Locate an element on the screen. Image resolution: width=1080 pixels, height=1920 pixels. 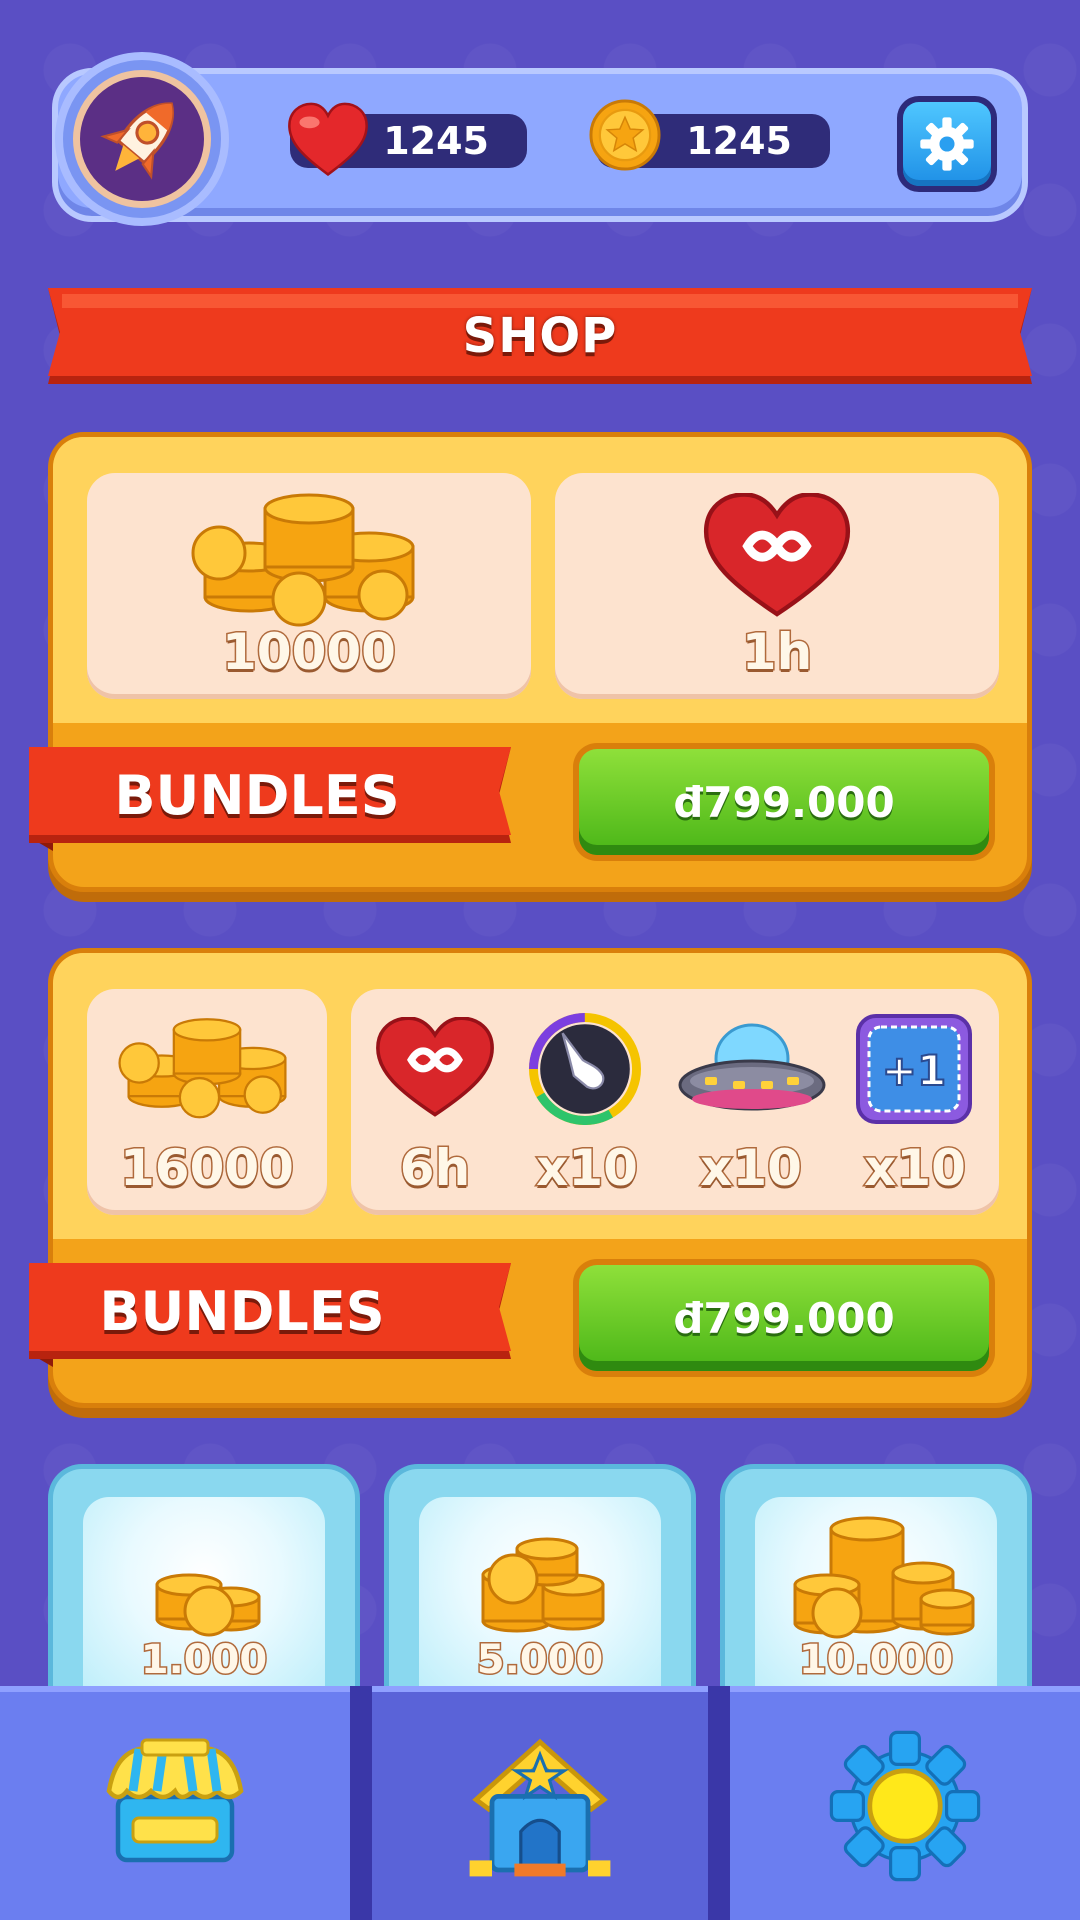
nav-home-tab is located at coordinates (540, 1803).